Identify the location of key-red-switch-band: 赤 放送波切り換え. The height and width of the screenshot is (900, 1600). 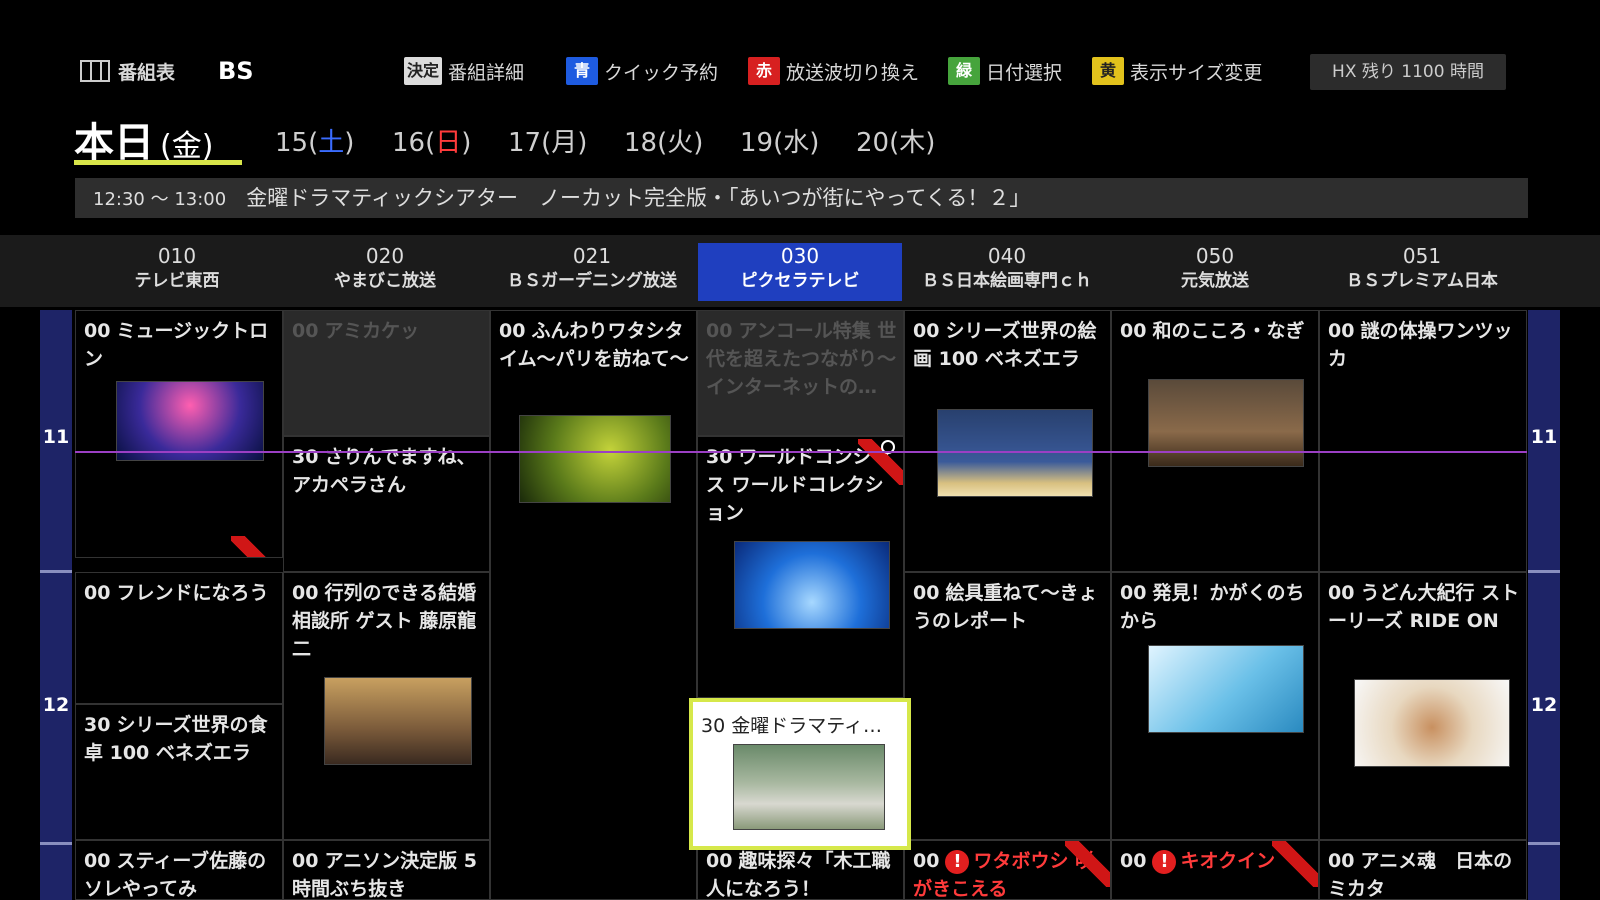
(833, 71).